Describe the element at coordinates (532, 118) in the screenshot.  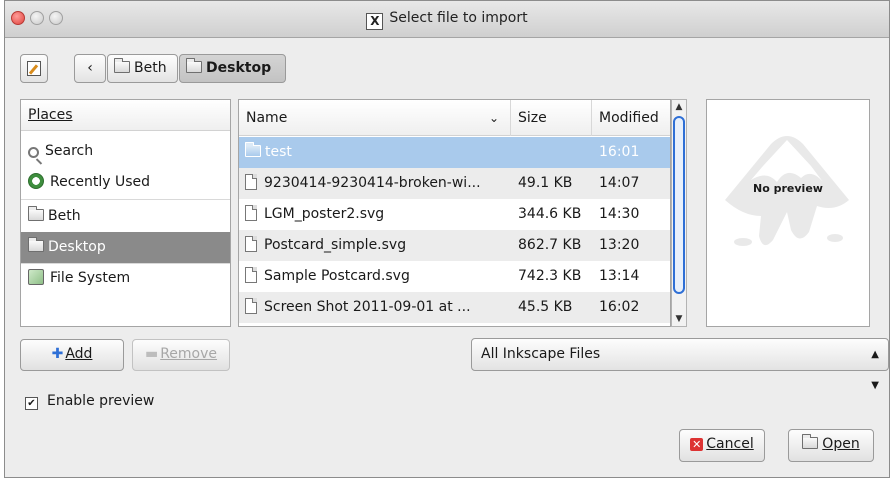
I see `column-label: Size` at that location.